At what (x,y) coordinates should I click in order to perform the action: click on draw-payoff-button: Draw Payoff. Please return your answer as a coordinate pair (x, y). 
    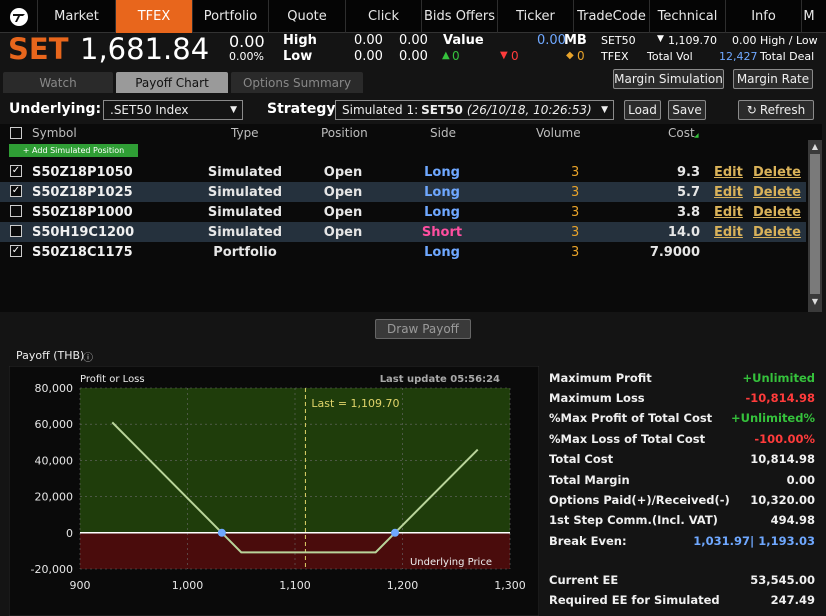
    Looking at the image, I should click on (423, 329).